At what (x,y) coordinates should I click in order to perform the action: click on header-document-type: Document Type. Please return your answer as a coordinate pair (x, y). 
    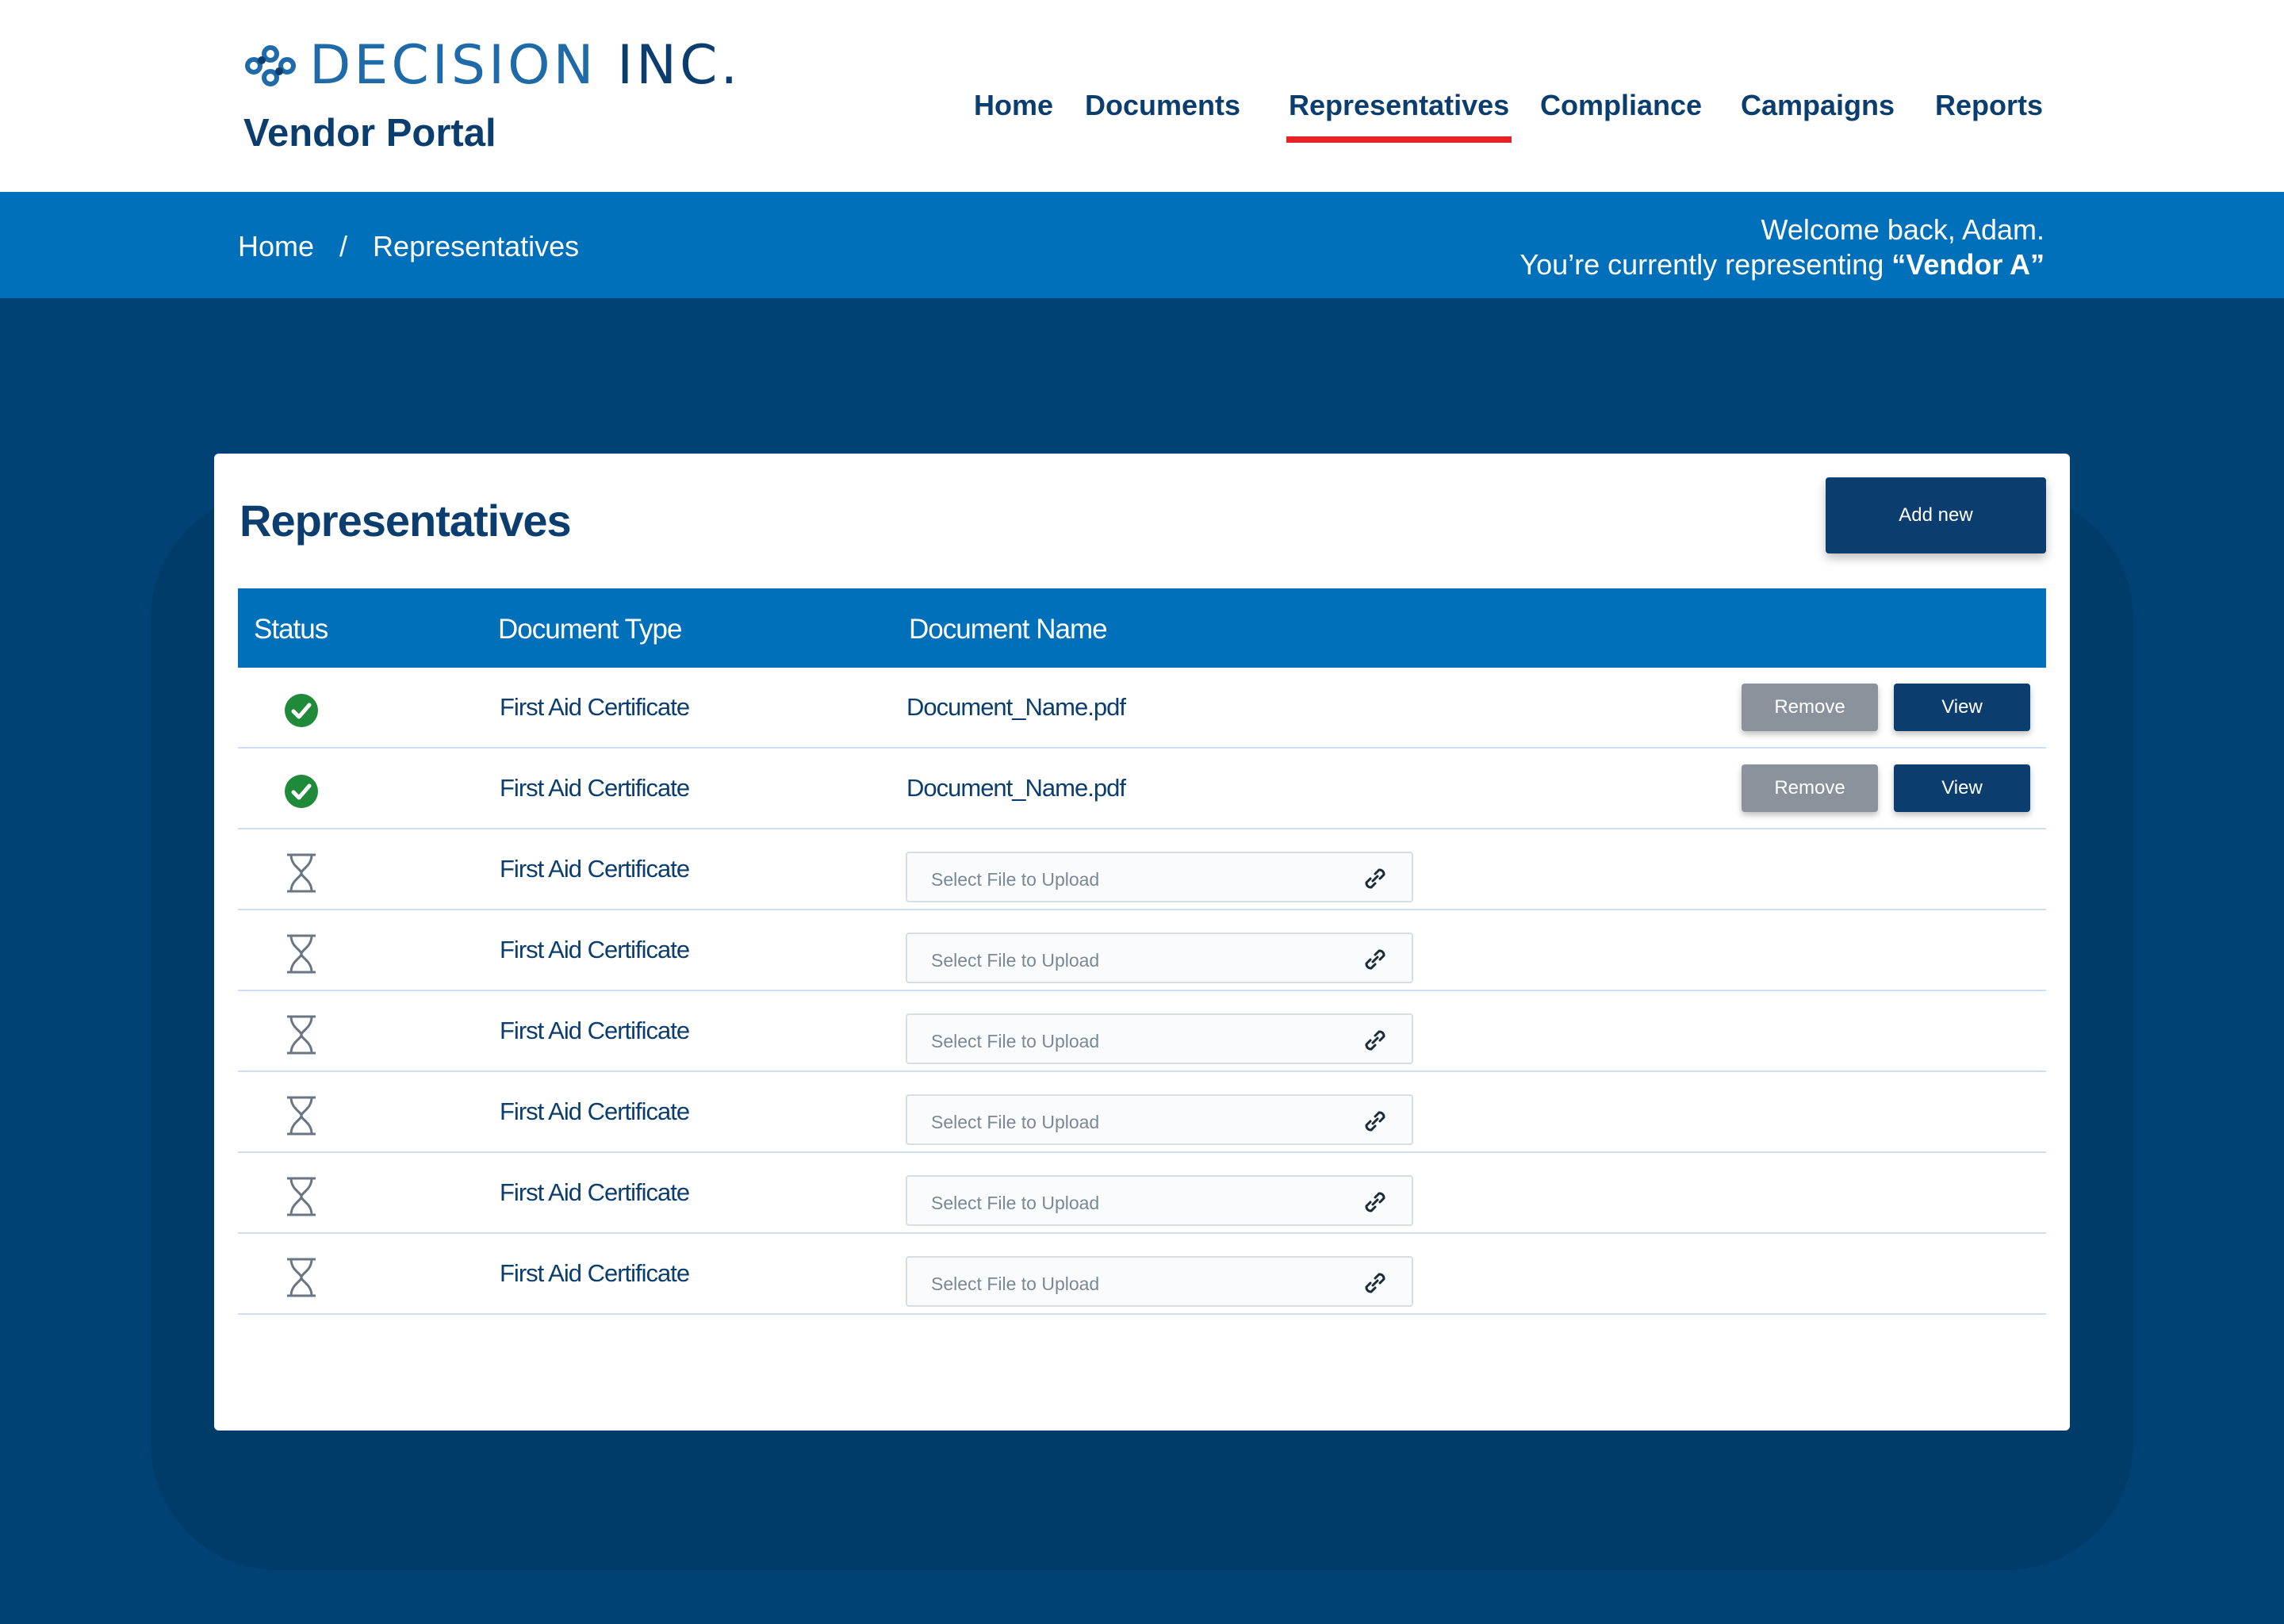
    Looking at the image, I should click on (590, 629).